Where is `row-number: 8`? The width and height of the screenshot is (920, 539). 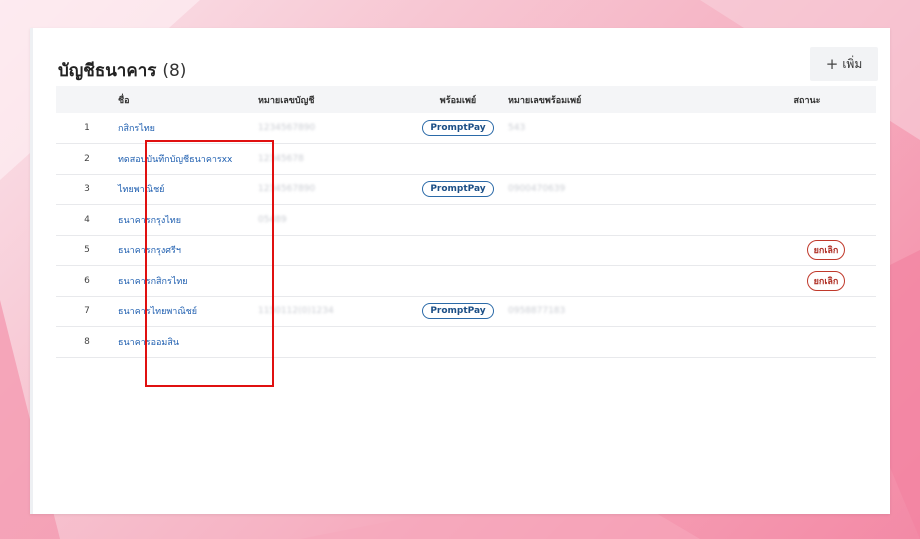 row-number: 8 is located at coordinates (87, 341).